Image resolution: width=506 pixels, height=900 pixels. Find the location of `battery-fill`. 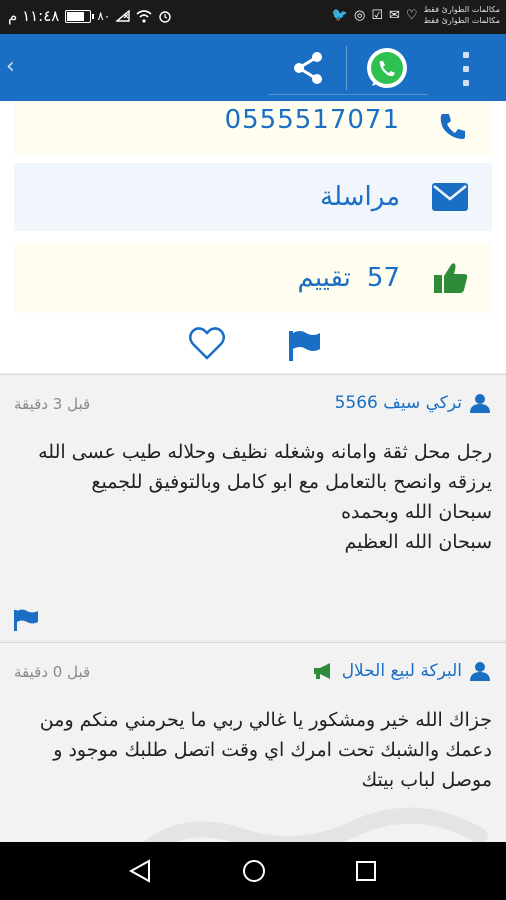

battery-fill is located at coordinates (76, 16).